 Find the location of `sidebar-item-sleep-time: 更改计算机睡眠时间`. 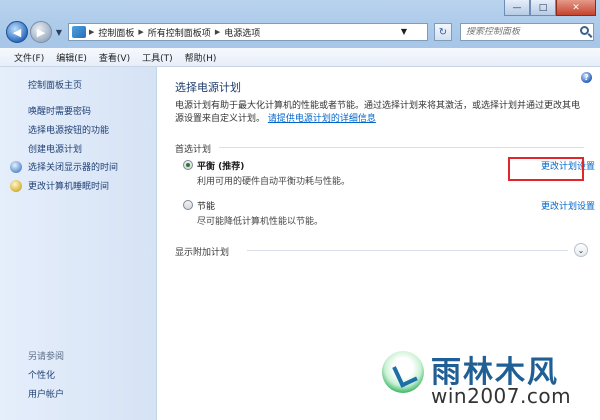

sidebar-item-sleep-time: 更改计算机睡眠时间 is located at coordinates (59, 185).